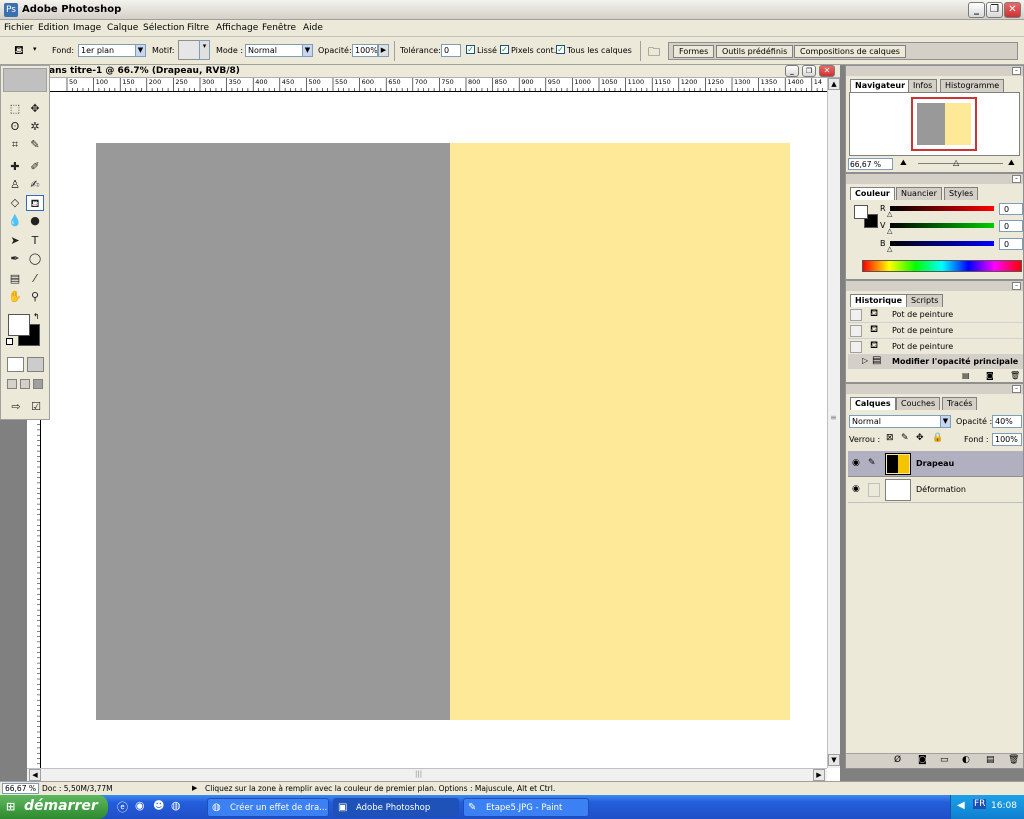 The height and width of the screenshot is (819, 1024). I want to click on channel-r-slider, so click(942, 208).